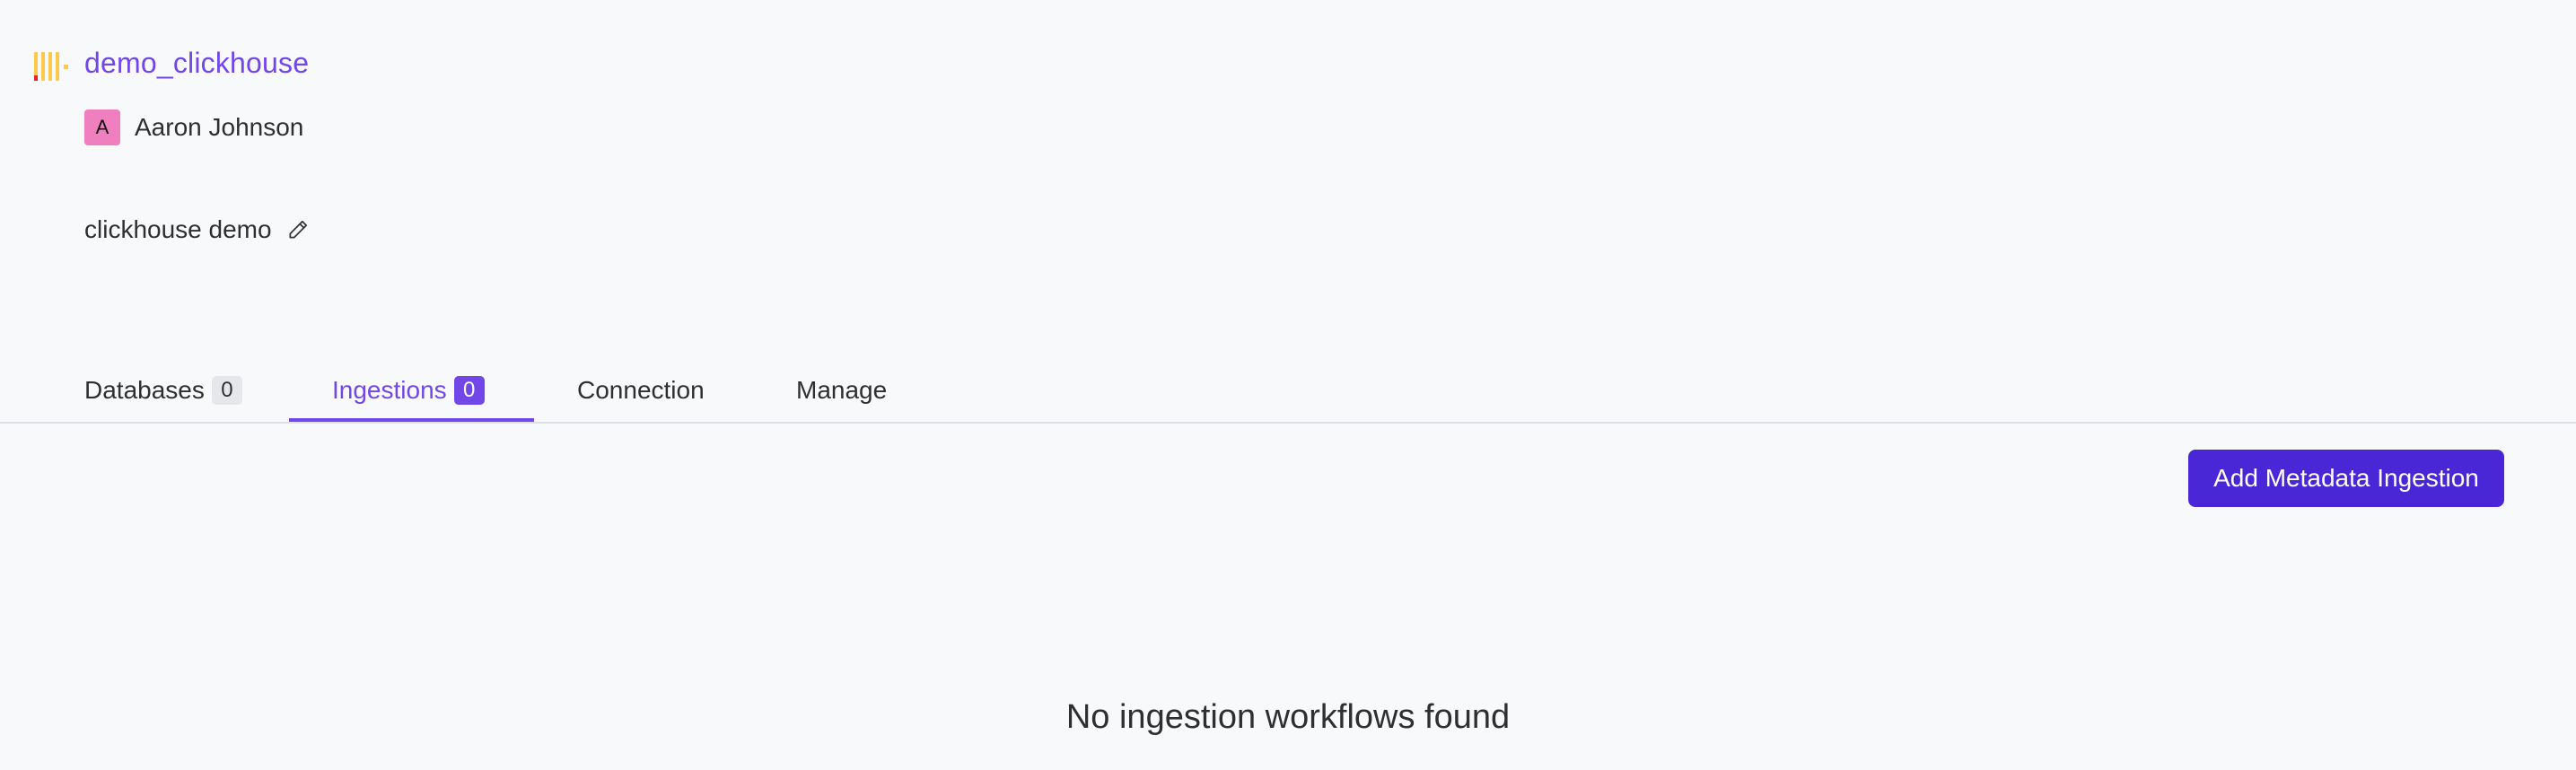  I want to click on add-metadata-ingestion-button: Add Metadata Ingestion, so click(2346, 479).